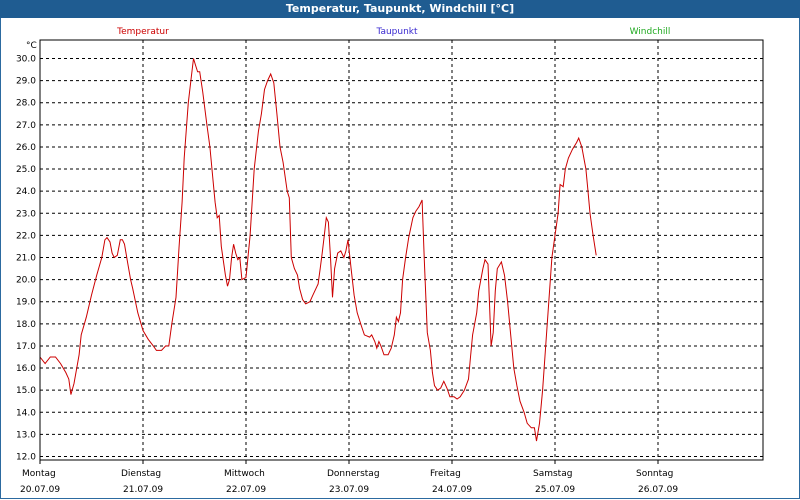 This screenshot has width=800, height=500. Describe the element at coordinates (349, 490) in the screenshot. I see `x-tick-date: 23.07.09` at that location.